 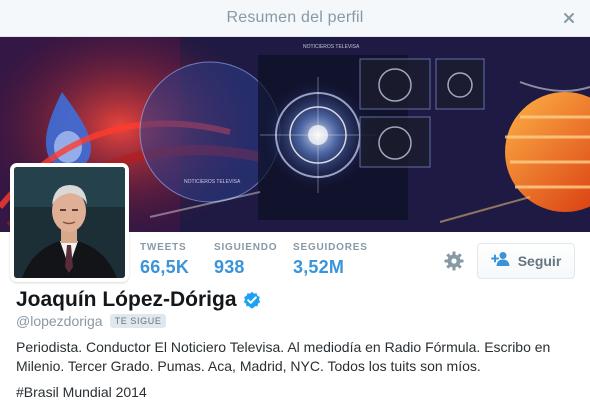 What do you see at coordinates (165, 267) in the screenshot?
I see `stat-value: 66,5K` at bounding box center [165, 267].